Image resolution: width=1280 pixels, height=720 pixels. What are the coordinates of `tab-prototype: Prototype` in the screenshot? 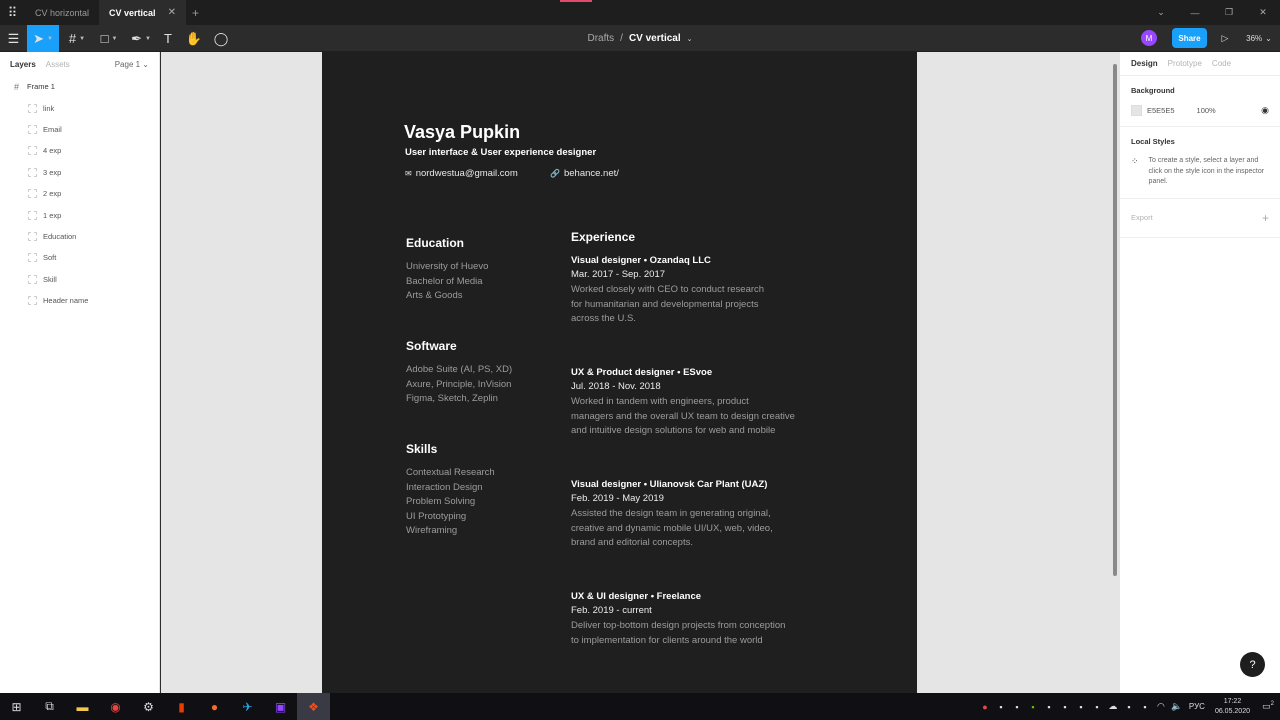 It's located at (1185, 63).